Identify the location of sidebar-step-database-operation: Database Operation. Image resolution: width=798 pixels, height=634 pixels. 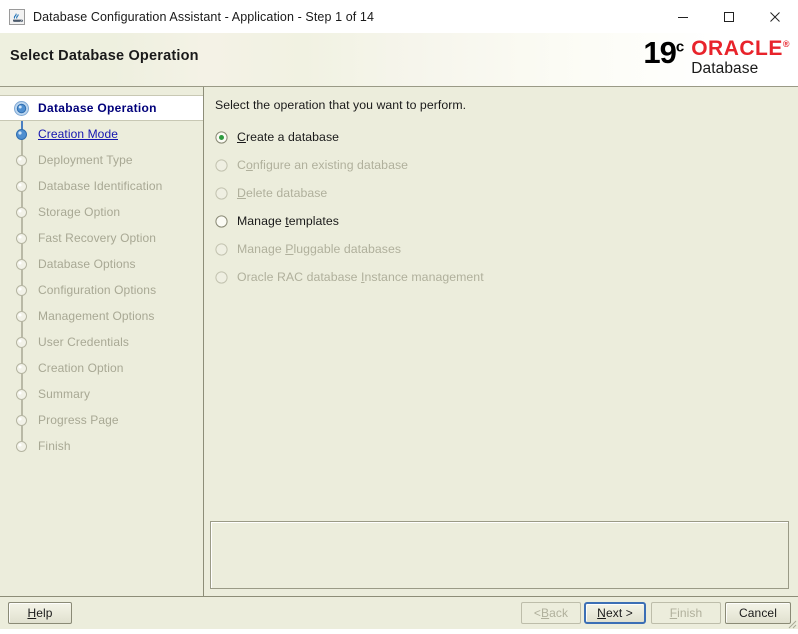
(101, 108).